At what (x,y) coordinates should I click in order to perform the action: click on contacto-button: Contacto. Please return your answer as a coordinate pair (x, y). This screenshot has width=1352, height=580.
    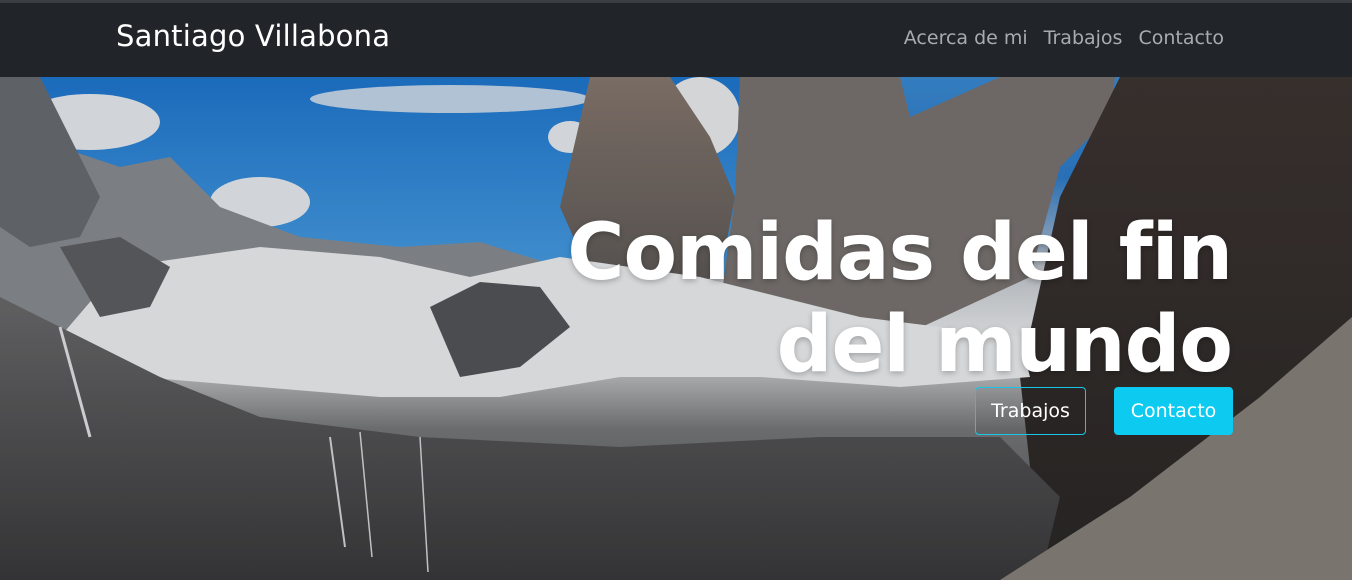
    Looking at the image, I should click on (1173, 411).